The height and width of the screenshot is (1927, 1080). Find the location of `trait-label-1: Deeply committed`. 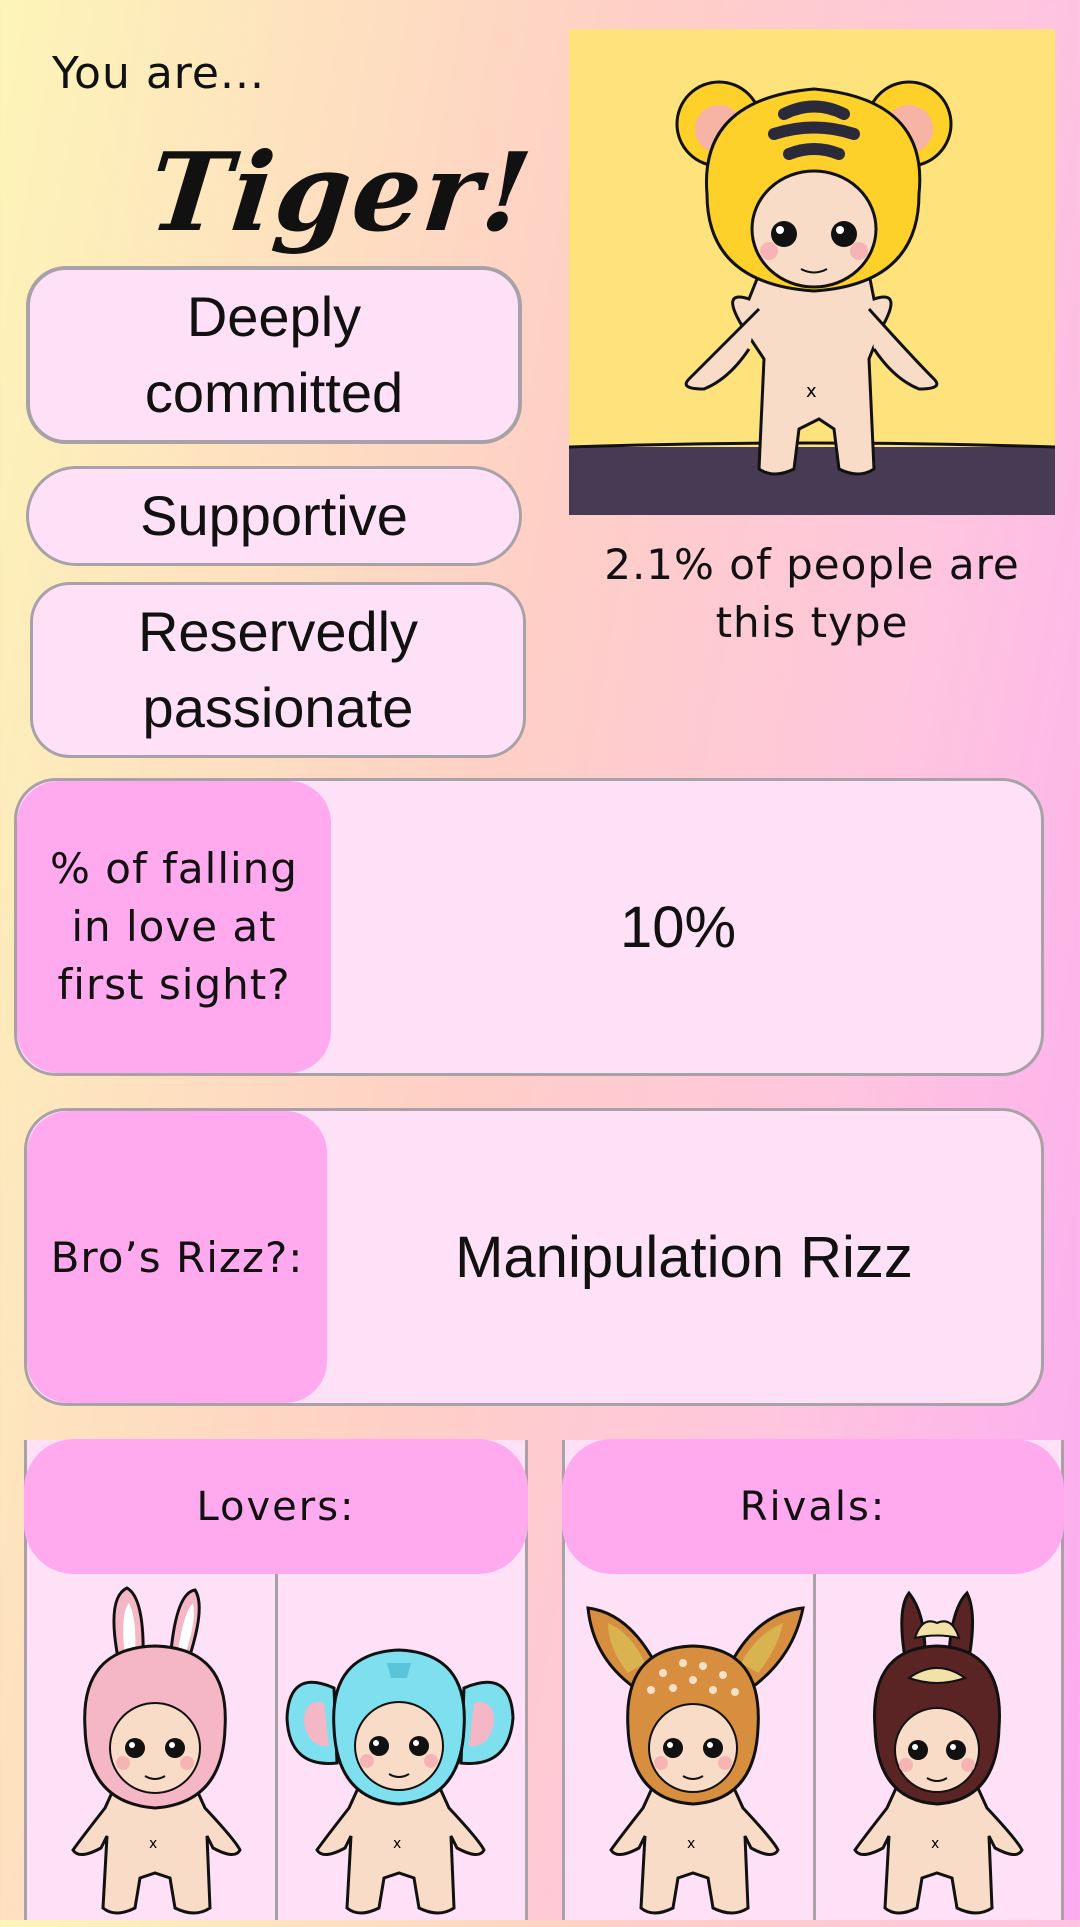

trait-label-1: Deeply committed is located at coordinates (274, 354).